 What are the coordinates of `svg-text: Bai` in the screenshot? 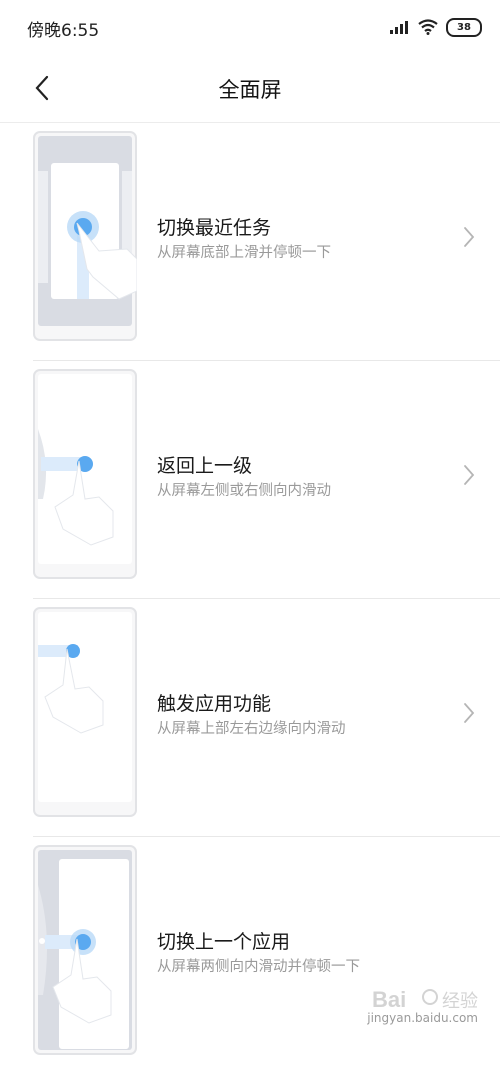 It's located at (389, 999).